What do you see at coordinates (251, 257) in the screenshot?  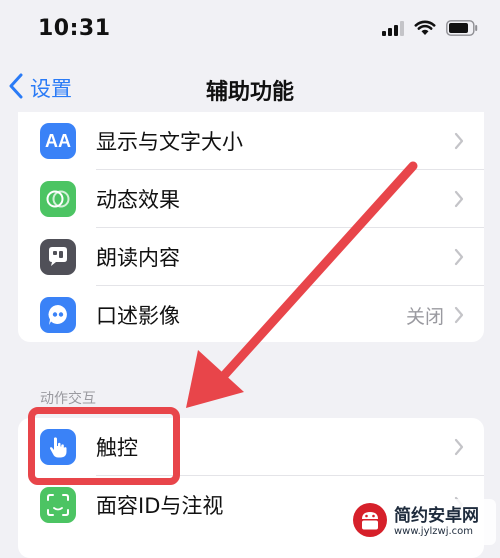 I see `settings-row-spoken-content: 朗读内容` at bounding box center [251, 257].